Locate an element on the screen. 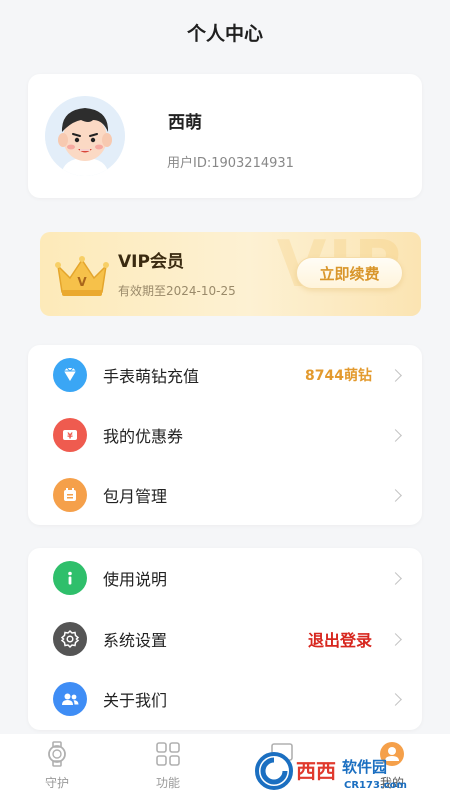  vip-banner: VIP V VIP会员 有效期至2024-10-25 立即续费 is located at coordinates (230, 274).